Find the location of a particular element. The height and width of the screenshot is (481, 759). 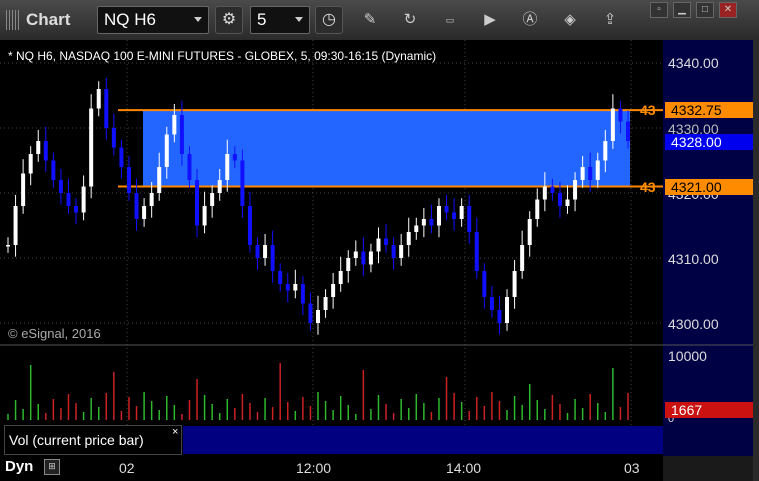

dynamic-mode-label: Dyn is located at coordinates (19, 466).